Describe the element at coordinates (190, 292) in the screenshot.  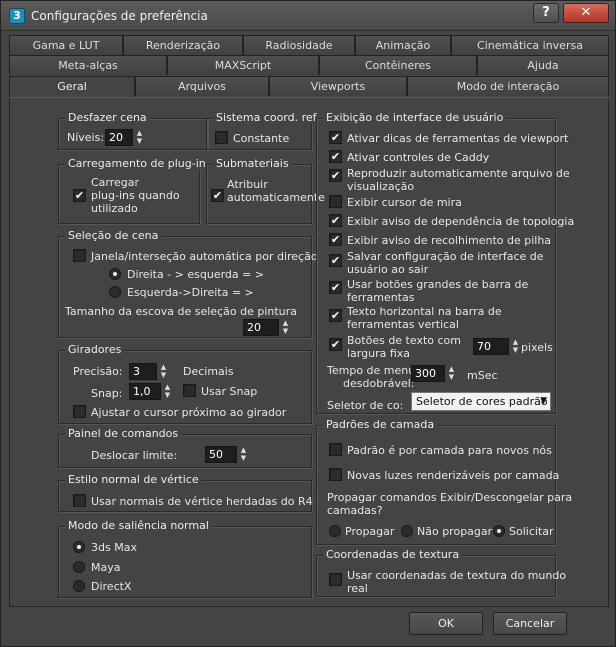
I see `left-right-label: Esquerda->Direita = >` at that location.